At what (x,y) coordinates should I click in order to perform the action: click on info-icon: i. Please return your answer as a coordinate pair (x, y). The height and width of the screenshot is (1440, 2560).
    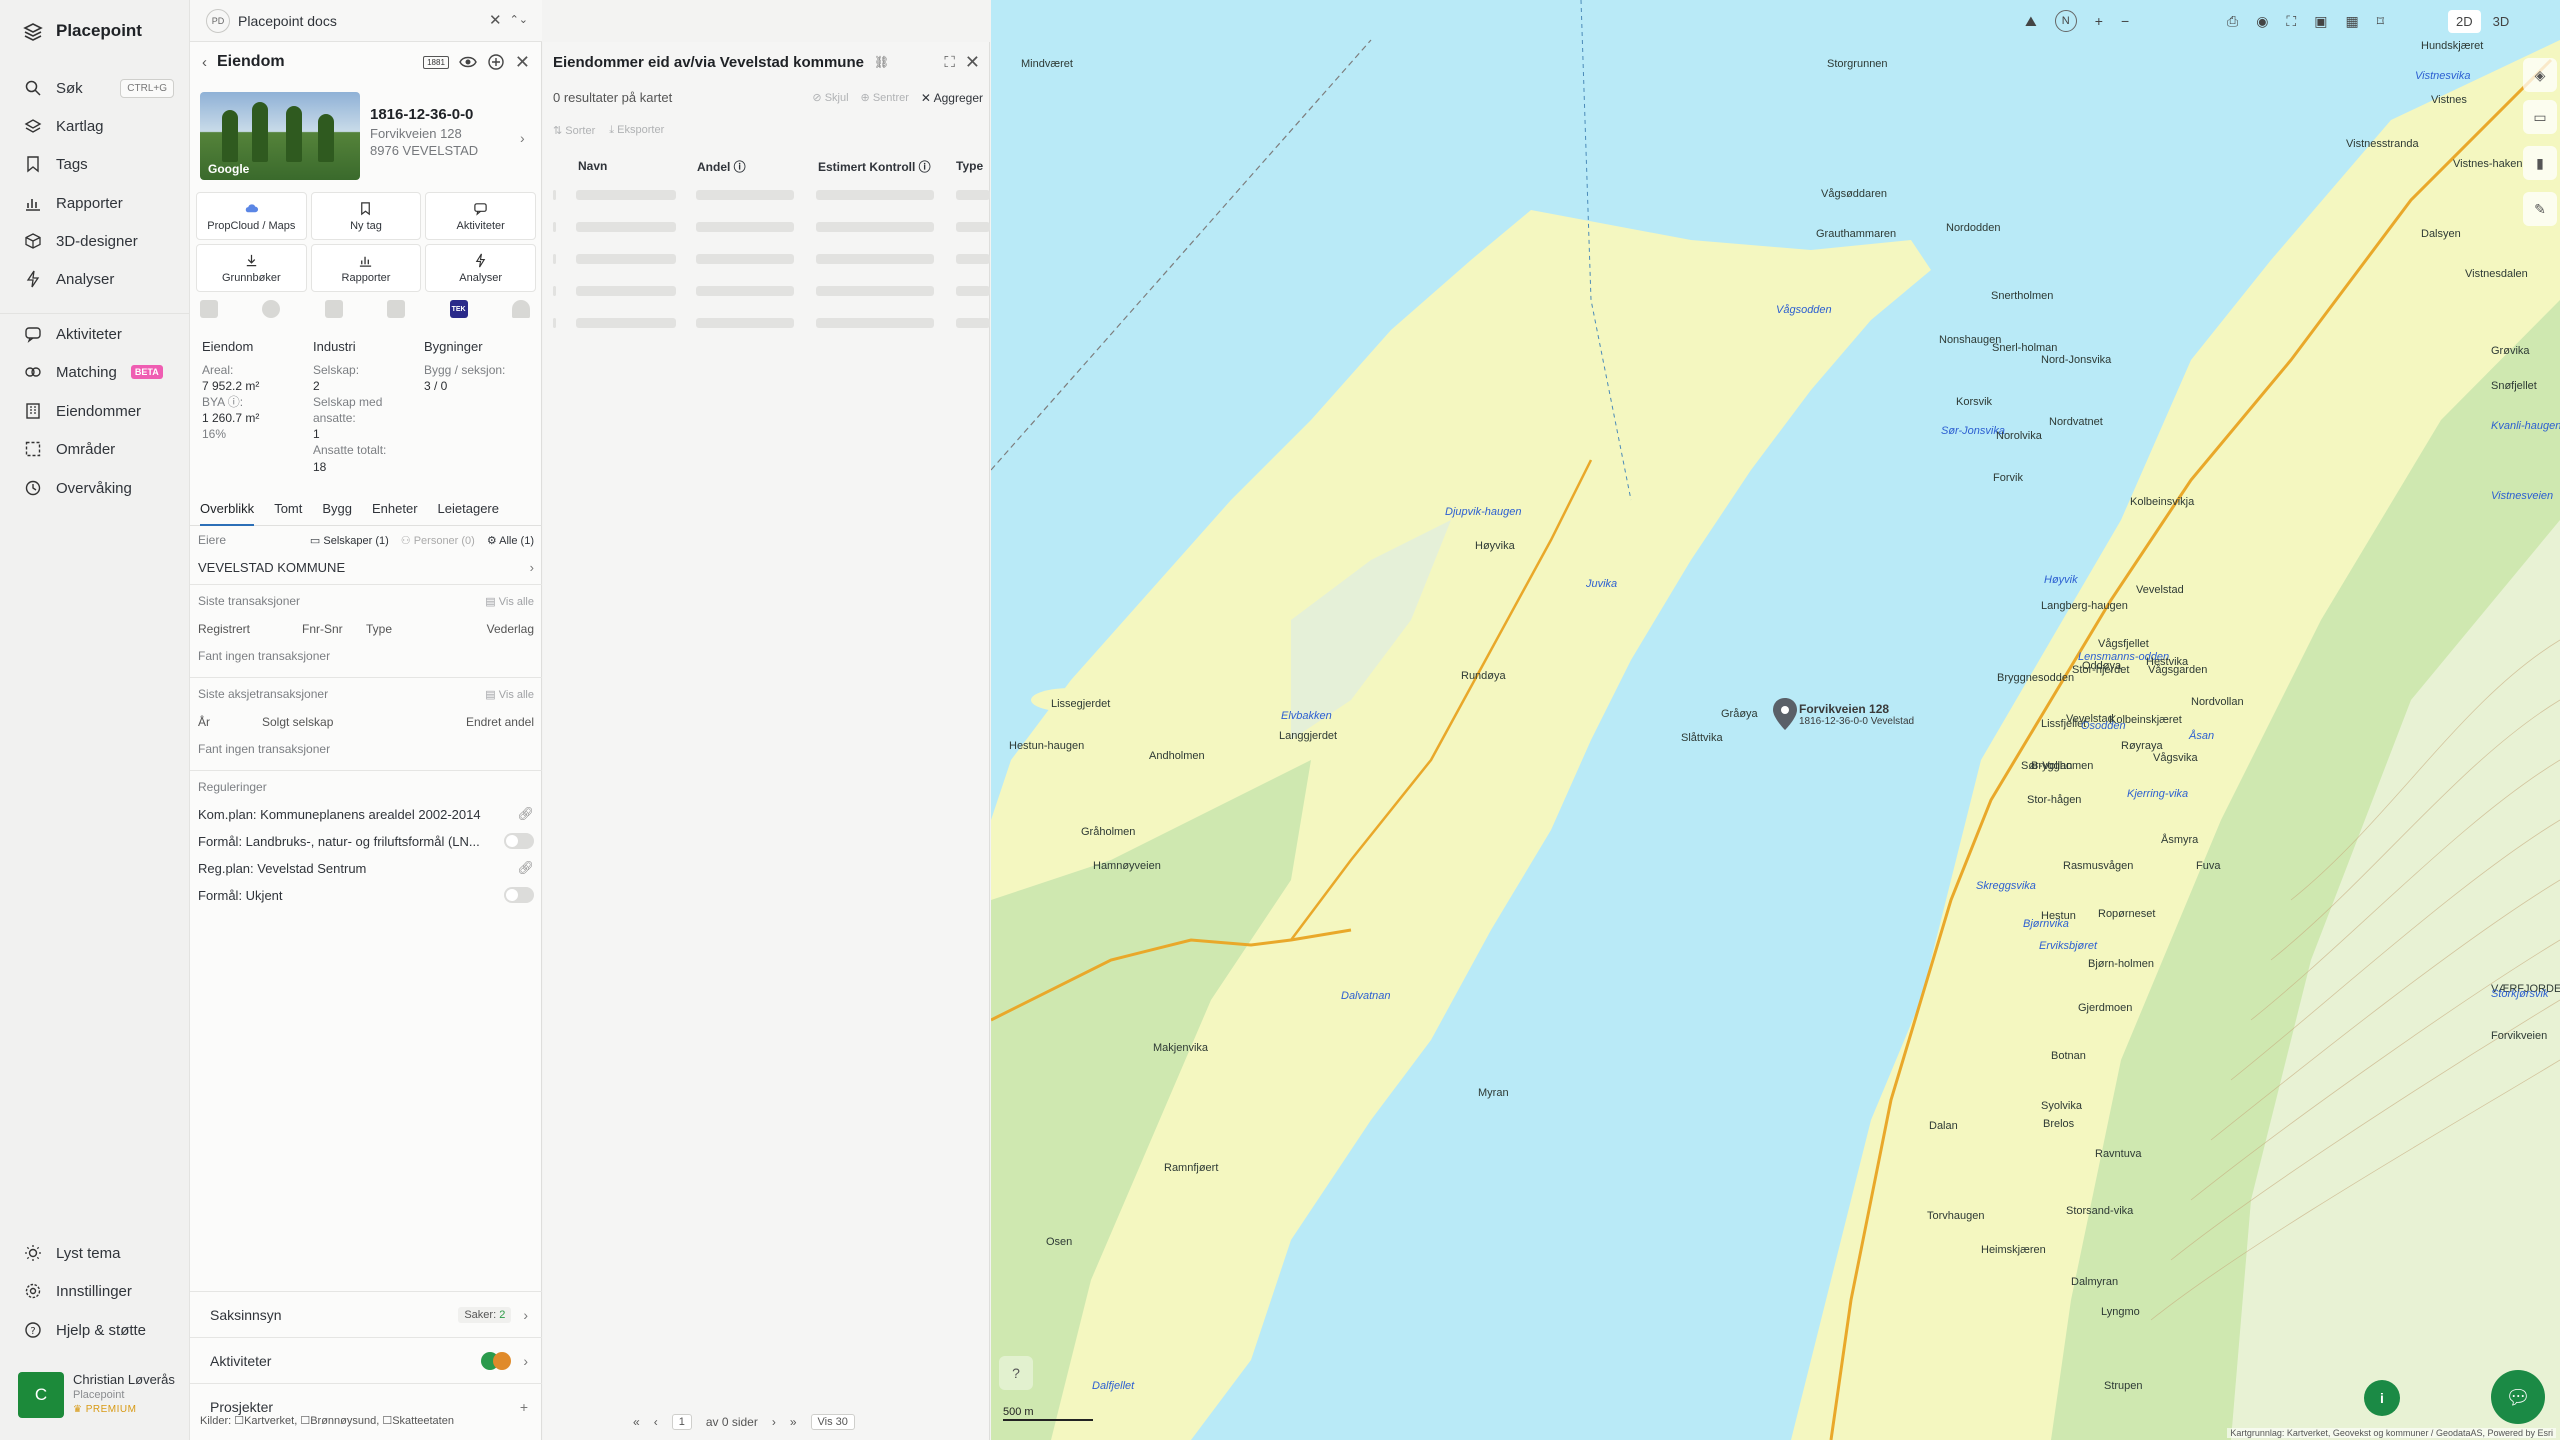
    Looking at the image, I should click on (2382, 1398).